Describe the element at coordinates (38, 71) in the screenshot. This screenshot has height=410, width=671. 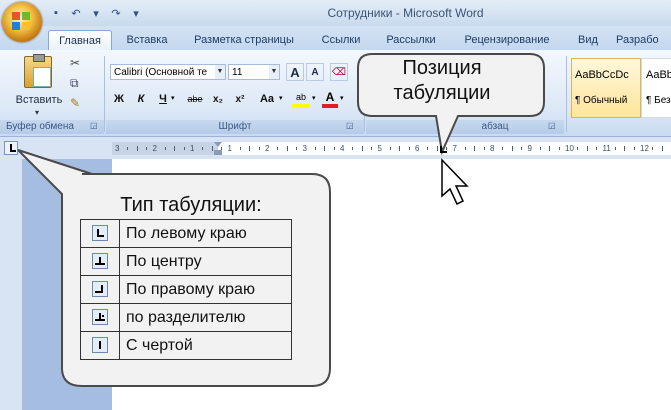
I see `paste-icon` at that location.